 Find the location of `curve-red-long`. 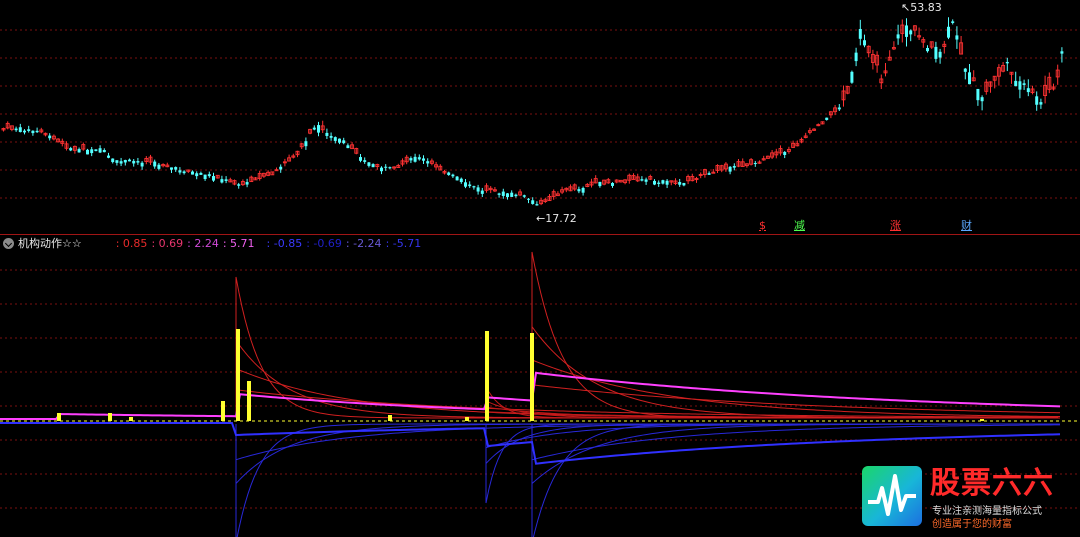

curve-red-long is located at coordinates (796, 401).